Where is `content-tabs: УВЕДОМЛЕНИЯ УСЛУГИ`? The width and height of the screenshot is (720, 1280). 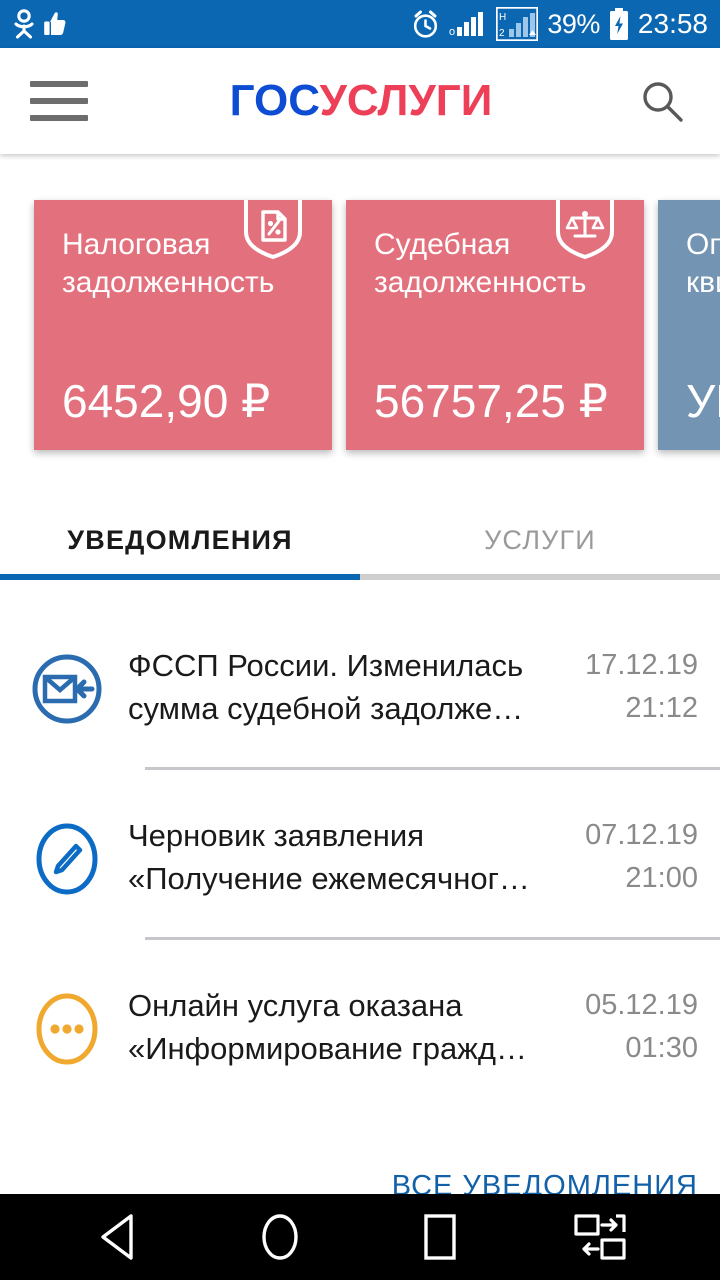 content-tabs: УВЕДОМЛЕНИЯ УСЛУГИ is located at coordinates (360, 540).